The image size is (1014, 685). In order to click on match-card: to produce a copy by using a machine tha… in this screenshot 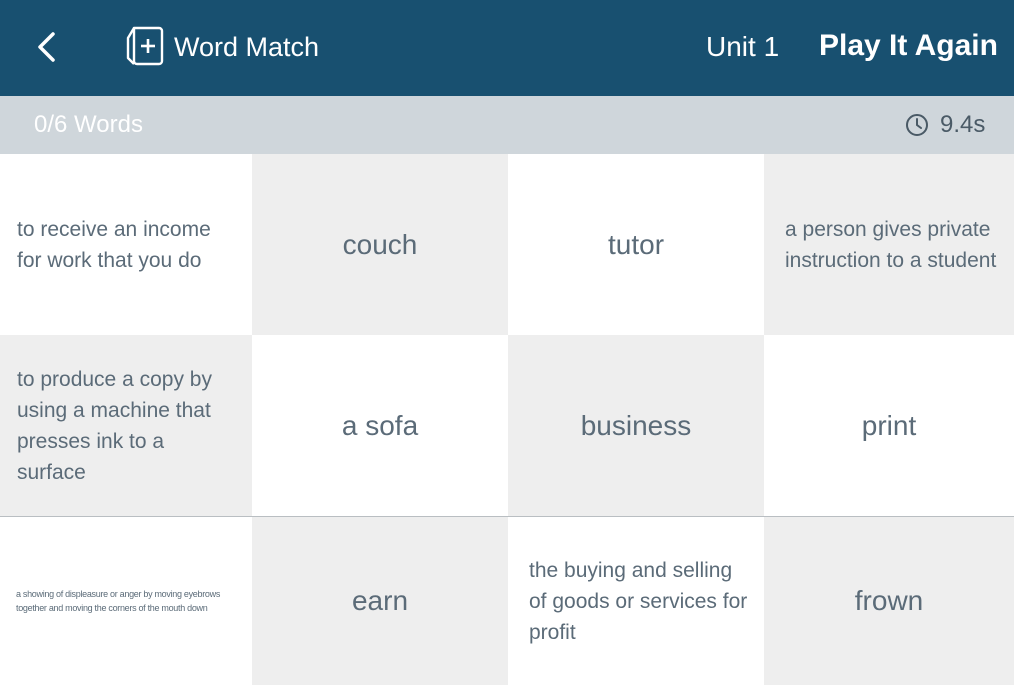, I will do `click(126, 425)`.